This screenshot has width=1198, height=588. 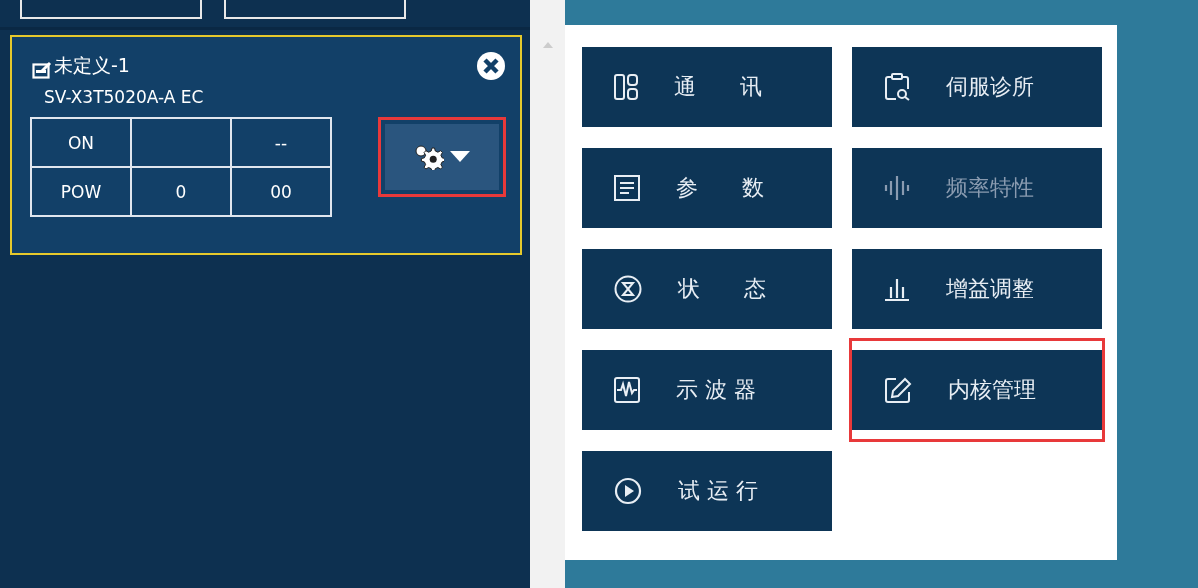 What do you see at coordinates (491, 66) in the screenshot?
I see `close-icon` at bounding box center [491, 66].